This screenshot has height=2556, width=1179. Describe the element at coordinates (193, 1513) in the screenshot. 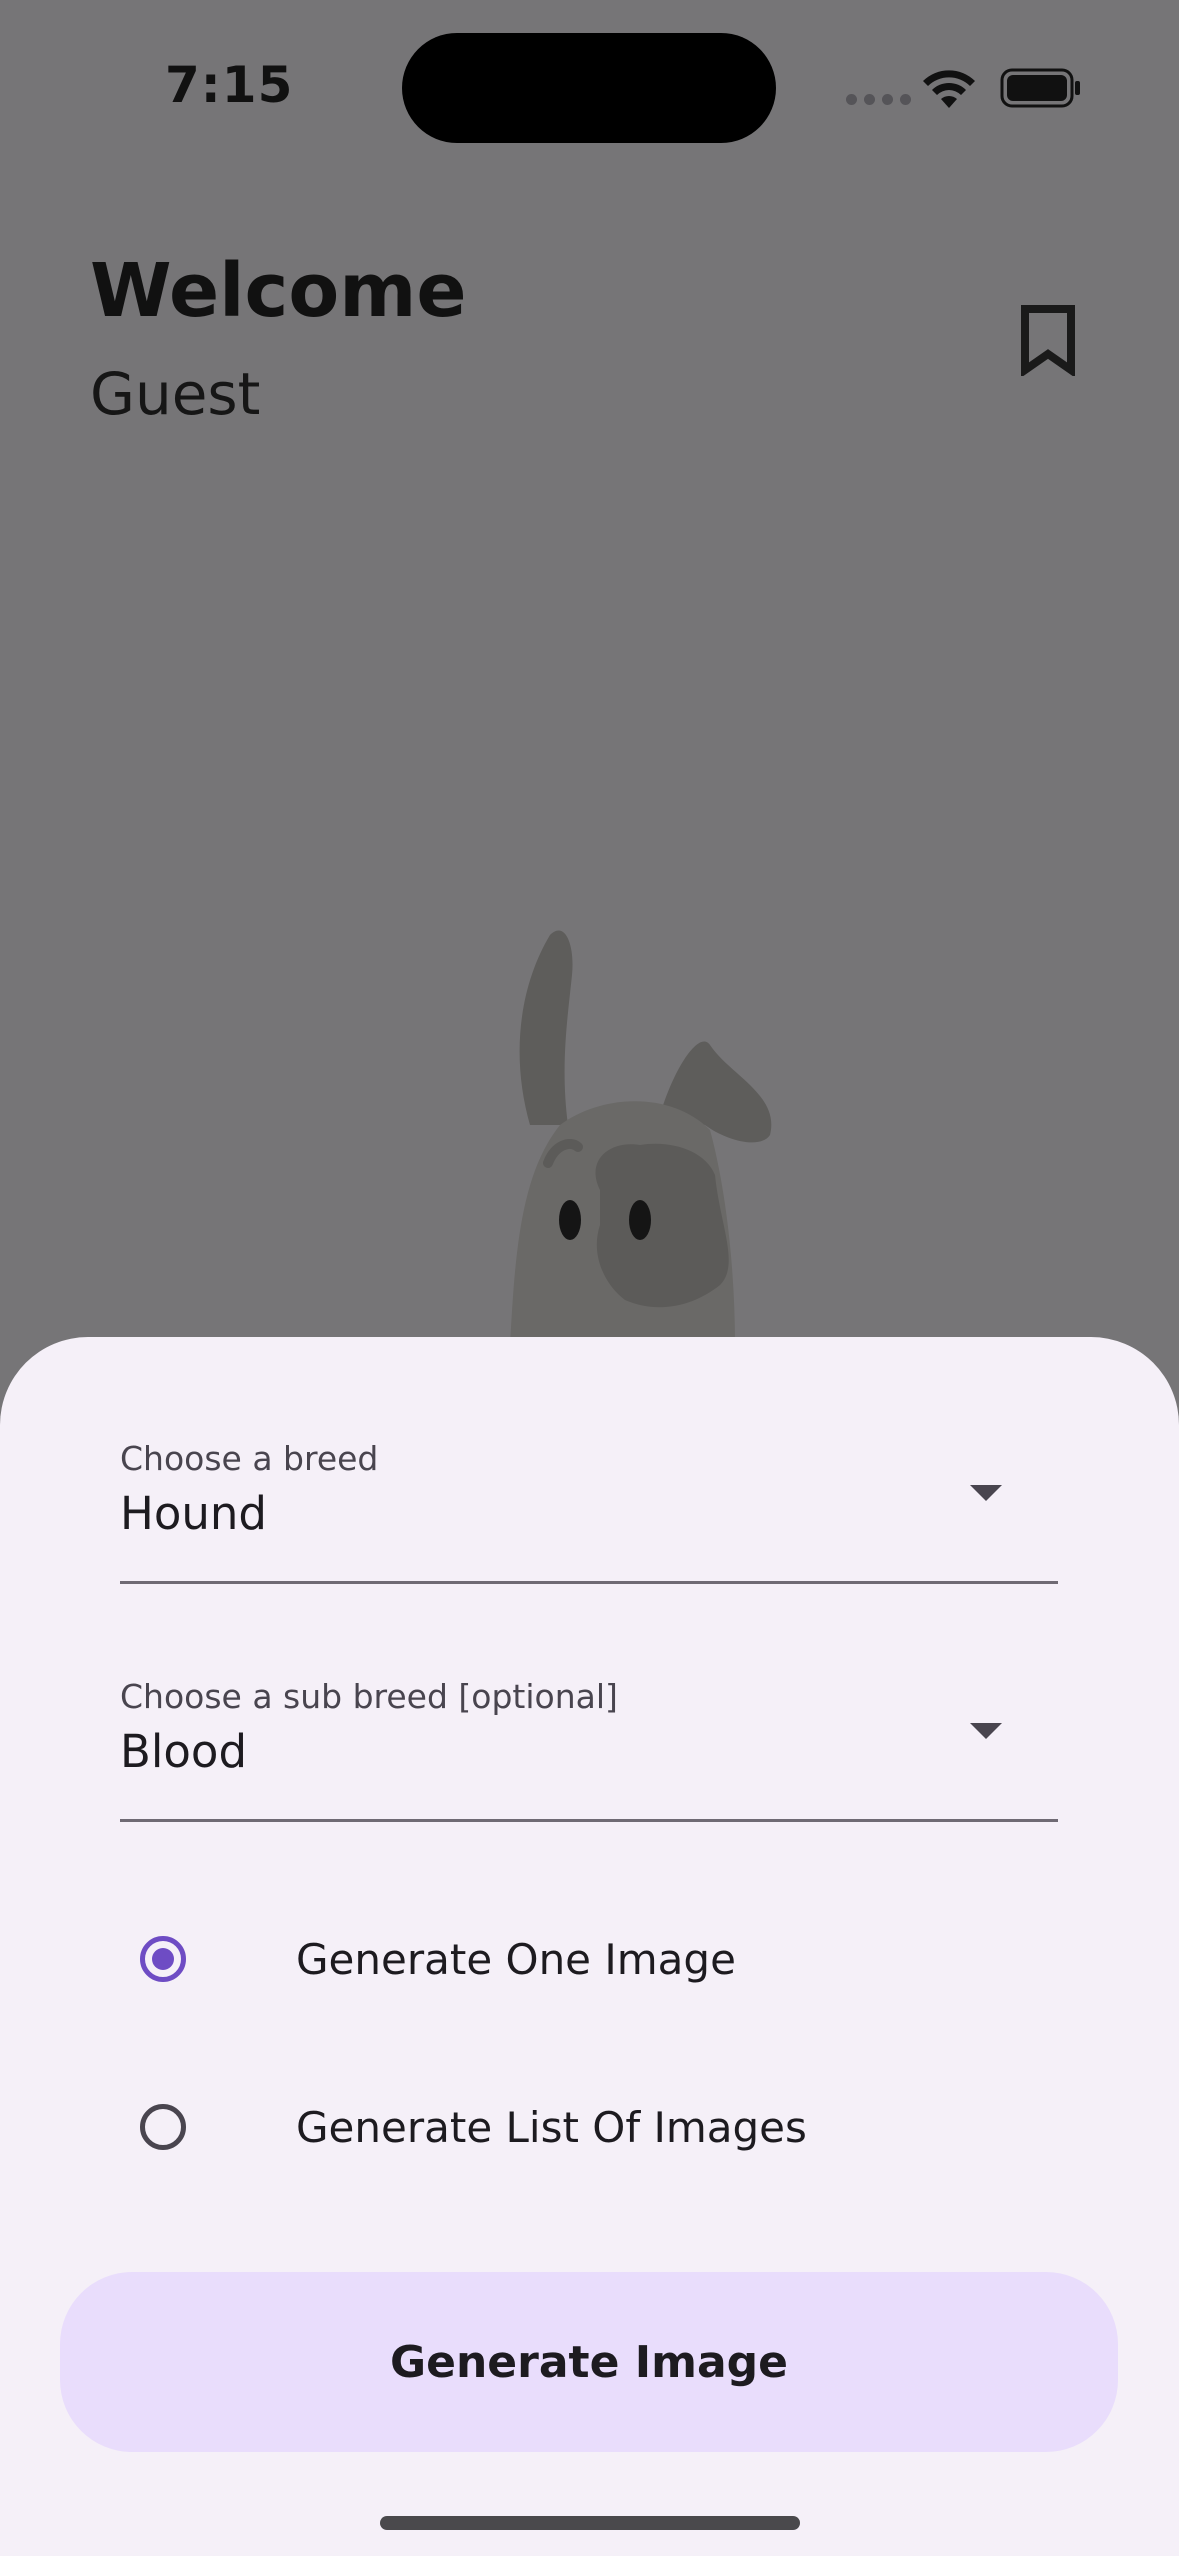

I see `breed-dropdown-value: Hound` at that location.